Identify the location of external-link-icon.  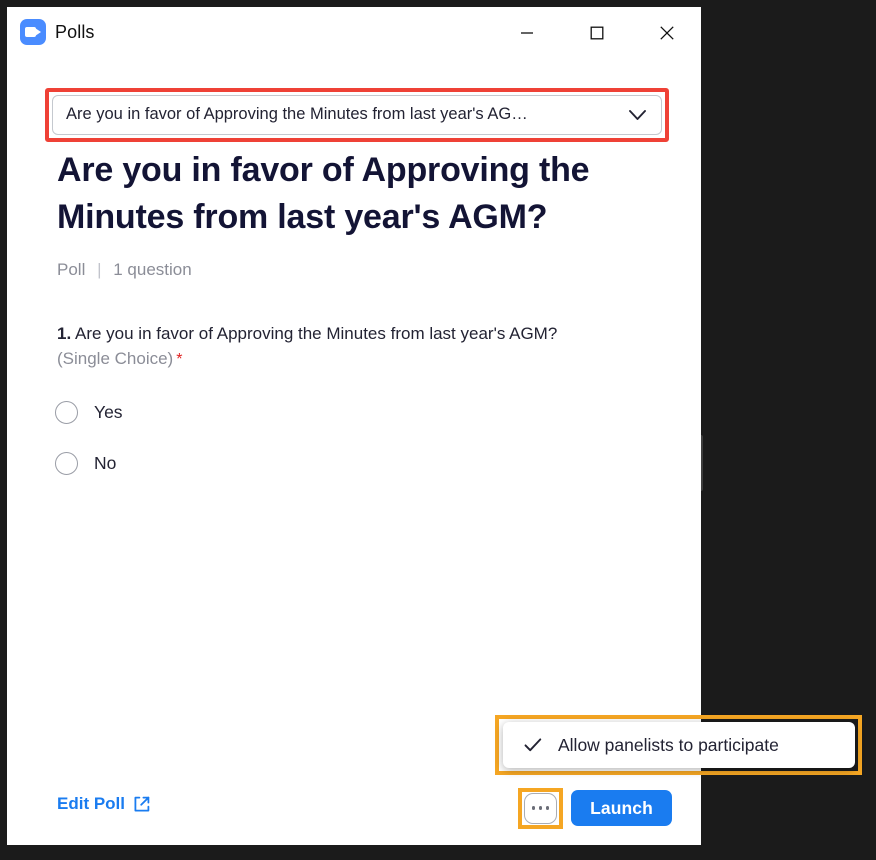
(142, 804).